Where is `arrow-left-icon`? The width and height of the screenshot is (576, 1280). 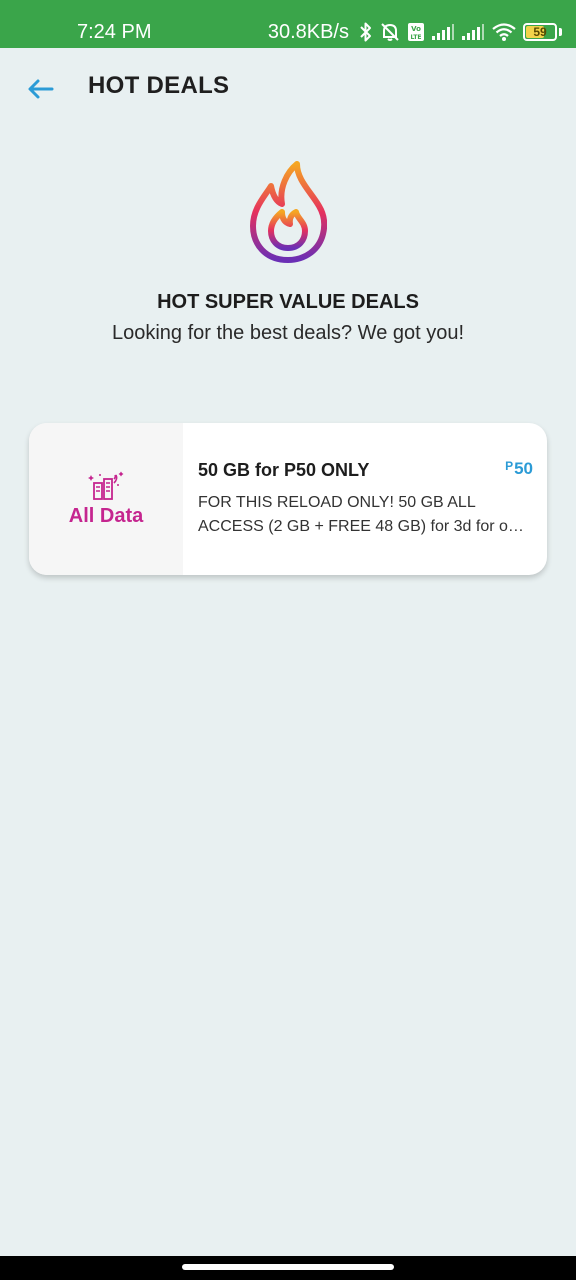 arrow-left-icon is located at coordinates (41, 89).